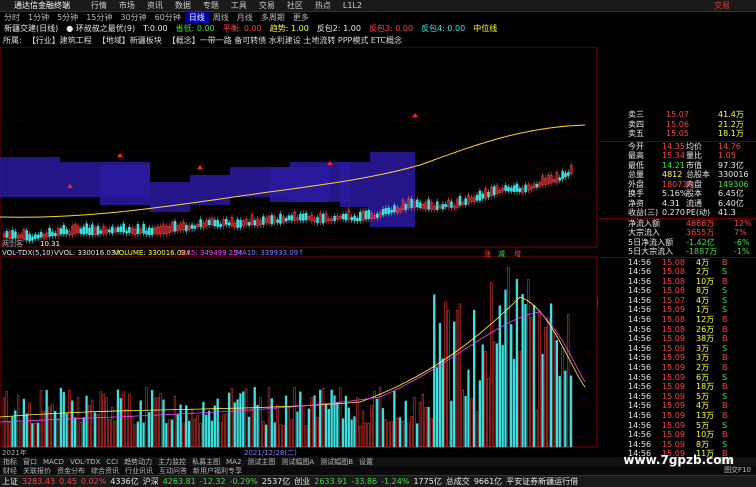 This screenshot has width=756, height=487. What do you see at coordinates (221, 17) in the screenshot?
I see `period-tab: 周线` at bounding box center [221, 17].